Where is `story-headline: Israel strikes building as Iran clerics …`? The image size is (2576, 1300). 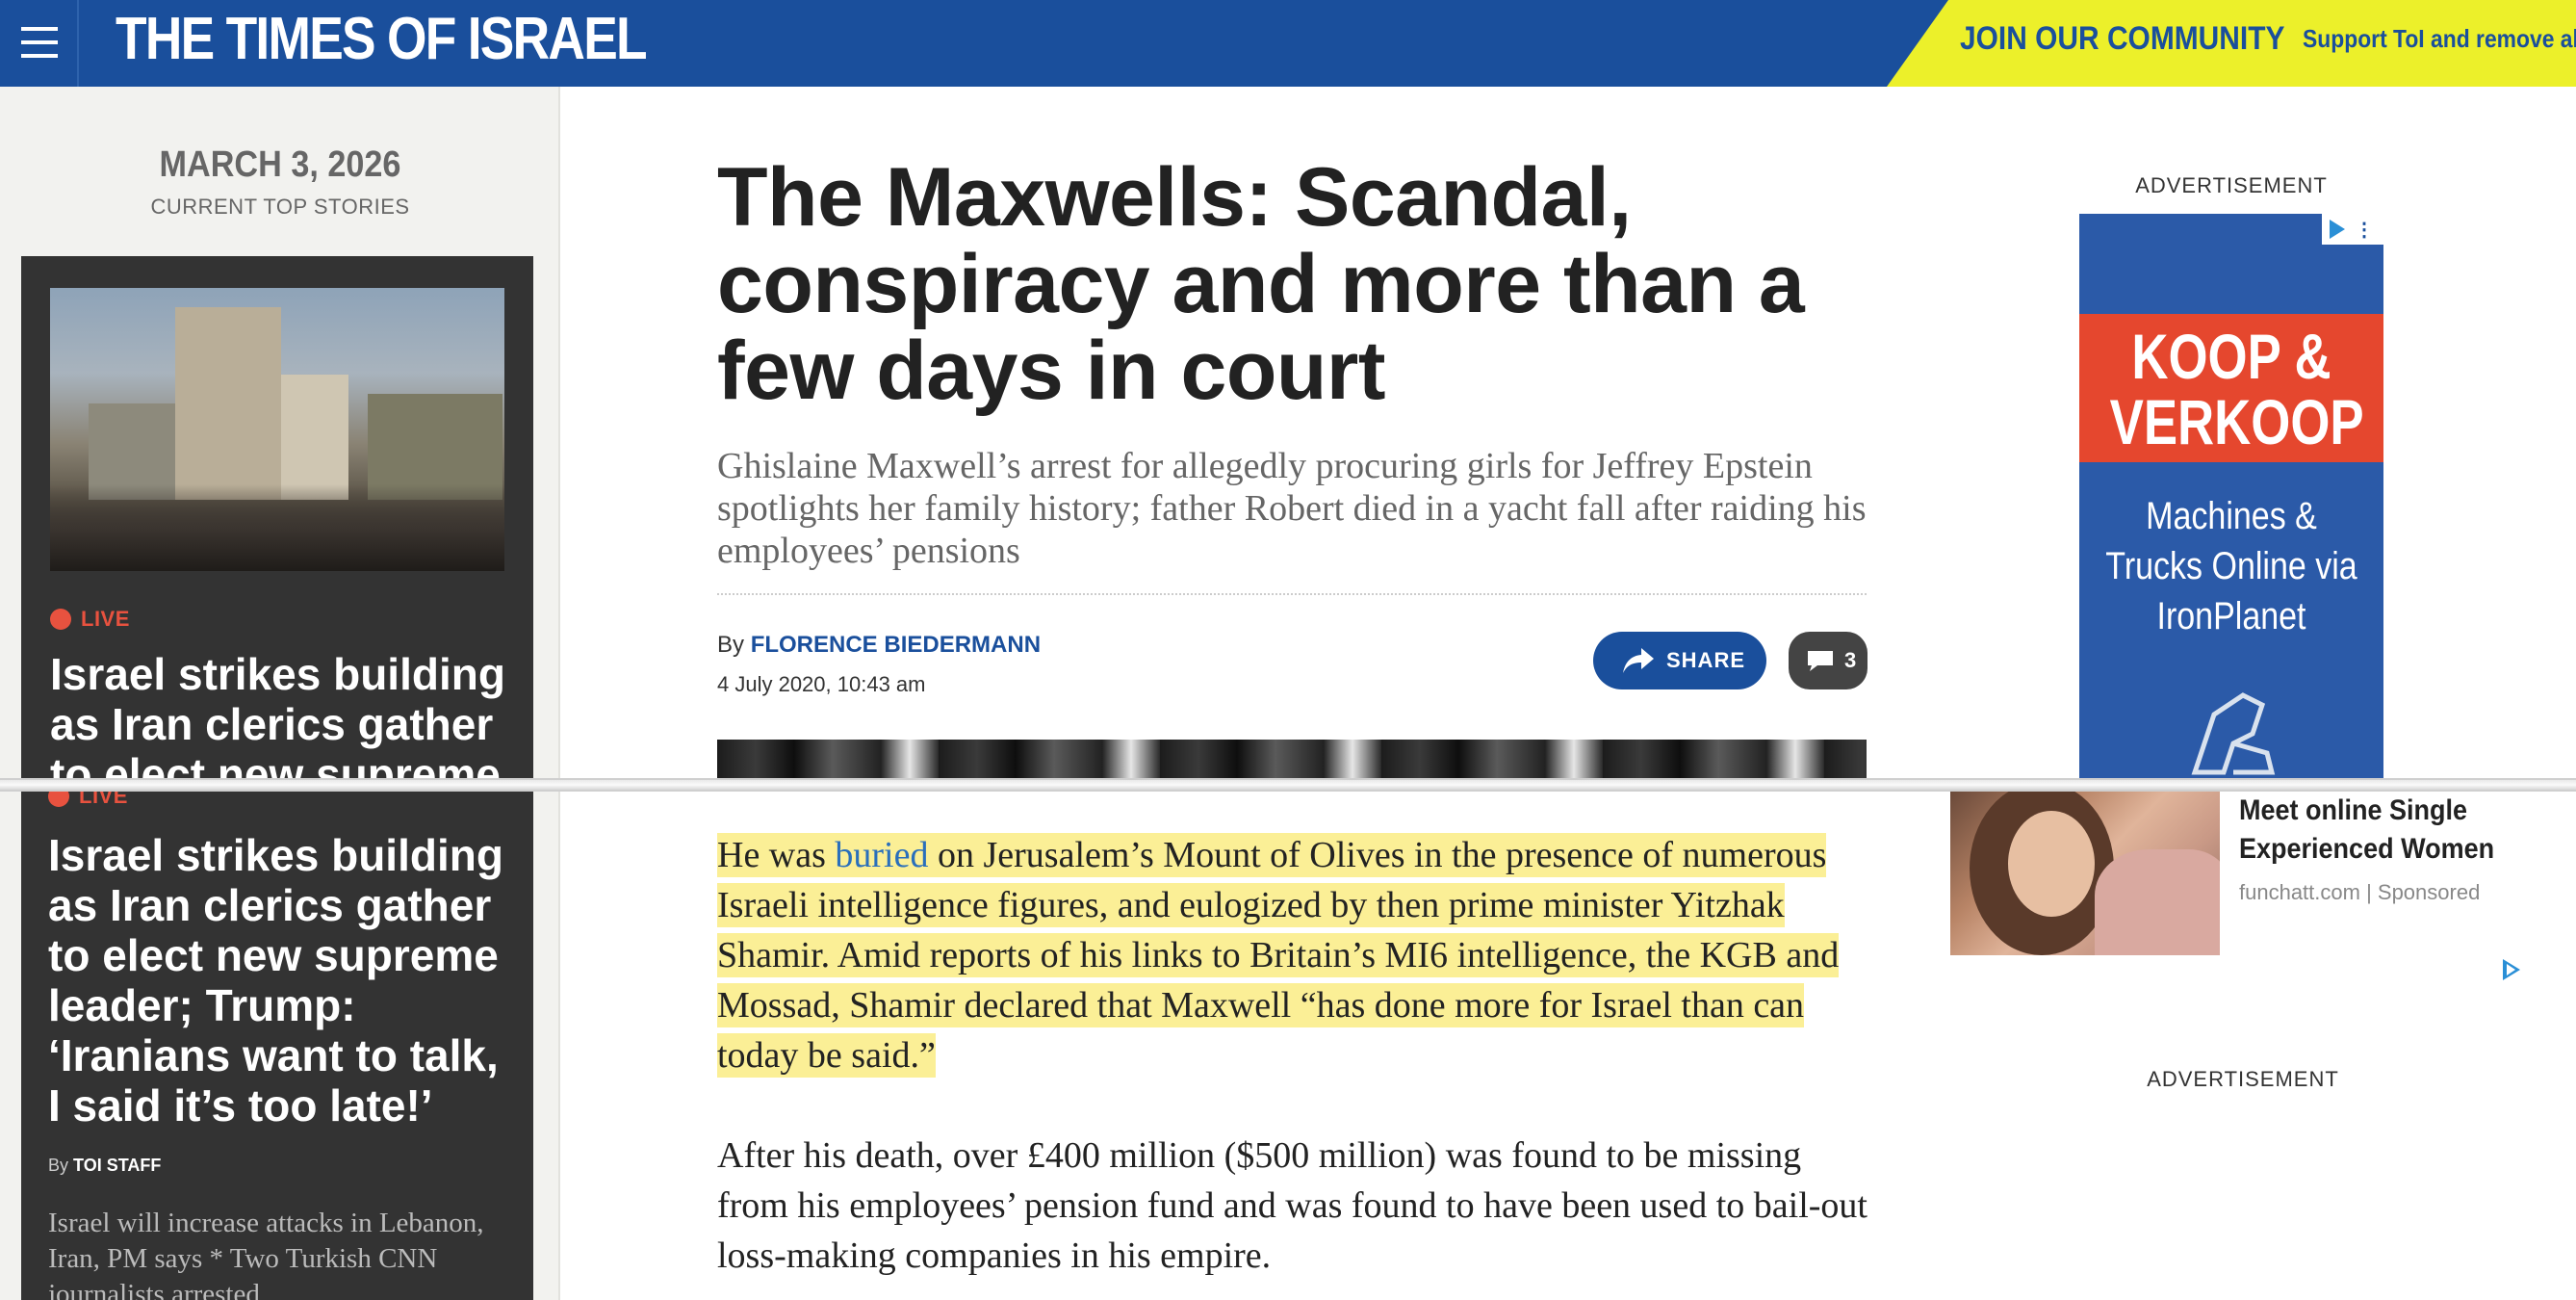
story-headline: Israel strikes building as Iran clerics … is located at coordinates (279, 980).